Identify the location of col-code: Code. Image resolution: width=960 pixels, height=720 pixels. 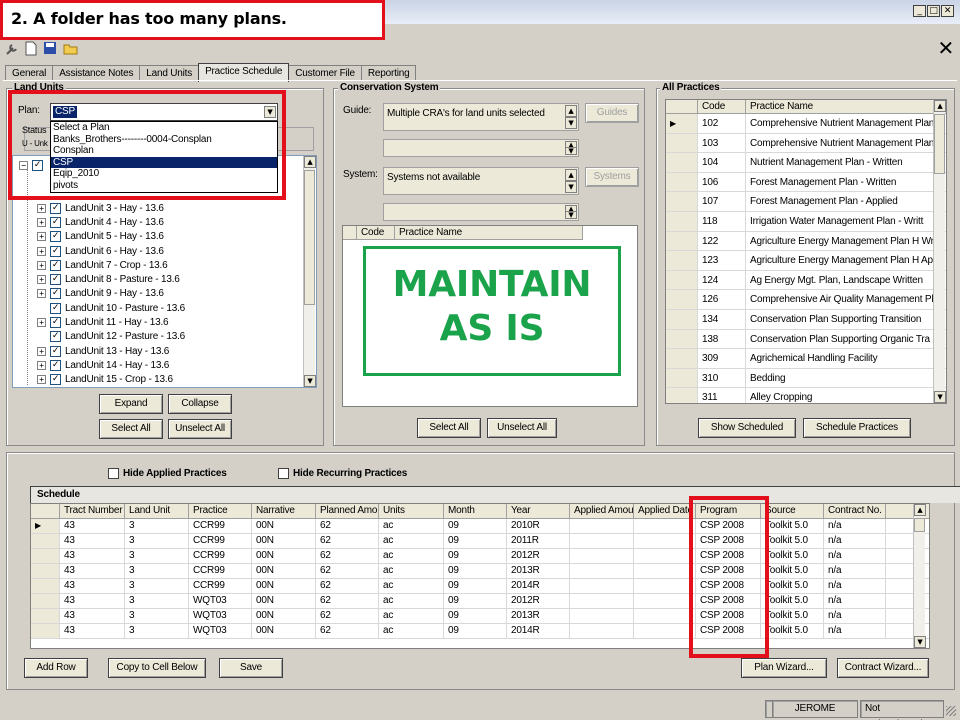
(722, 106).